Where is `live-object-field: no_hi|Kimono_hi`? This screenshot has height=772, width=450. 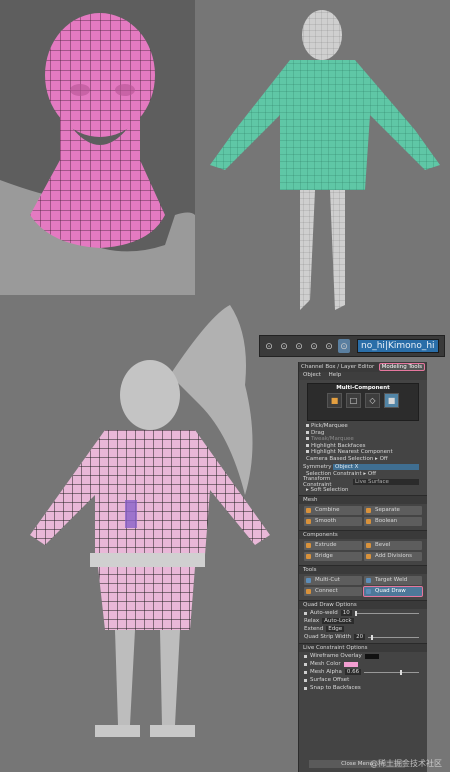 live-object-field: no_hi|Kimono_hi is located at coordinates (398, 346).